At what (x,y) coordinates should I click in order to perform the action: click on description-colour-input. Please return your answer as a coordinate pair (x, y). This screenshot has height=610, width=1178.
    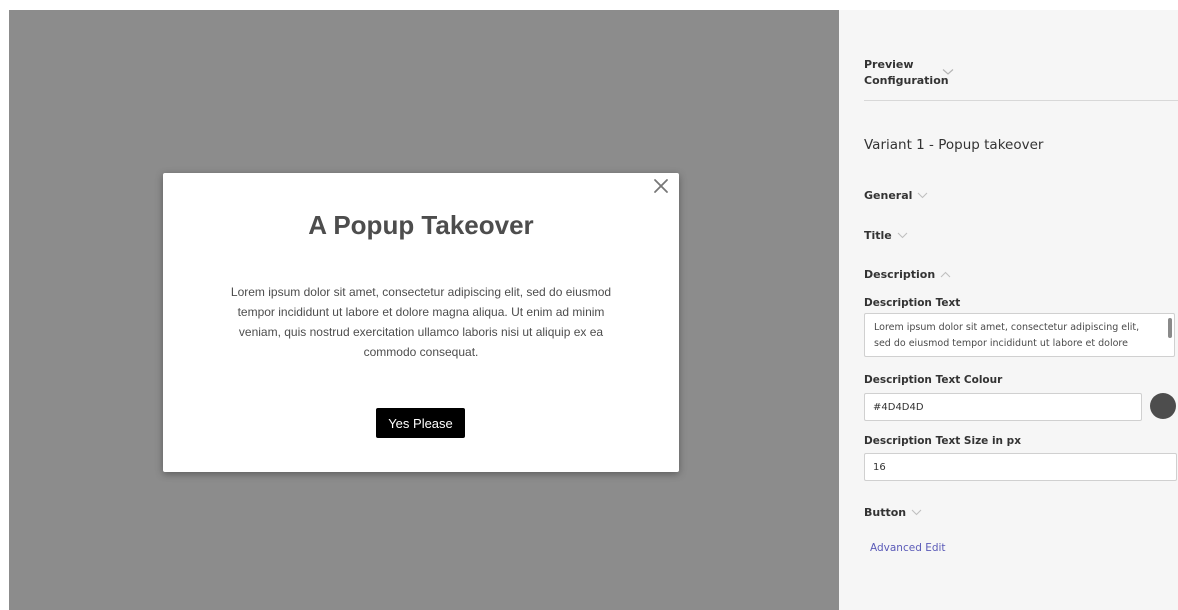
    Looking at the image, I should click on (1003, 407).